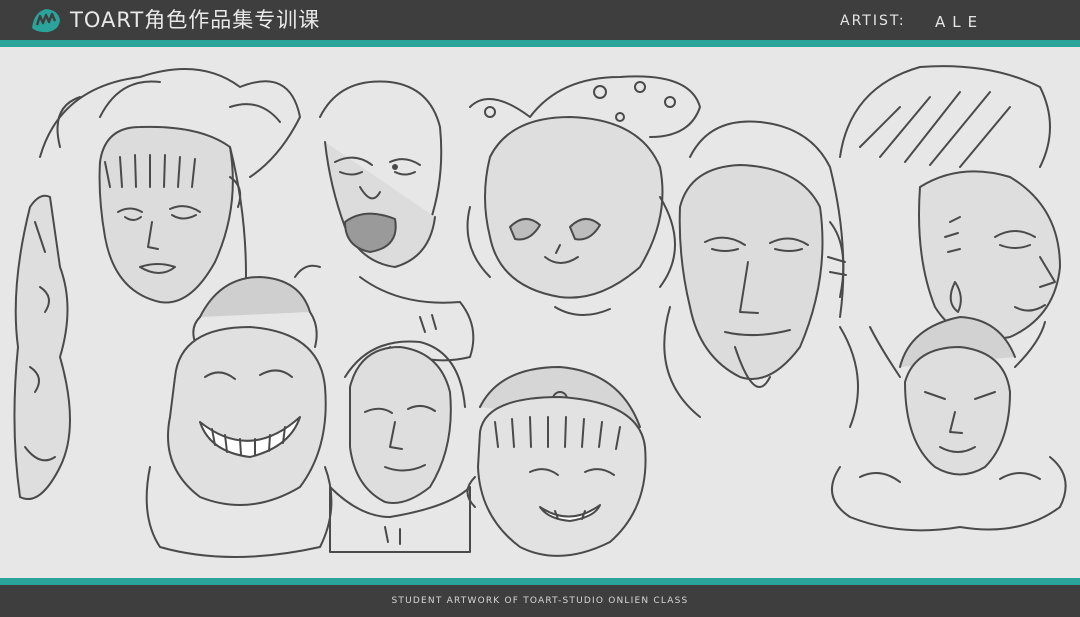 This screenshot has height=617, width=1080. I want to click on header-accent-stripe, so click(540, 43).